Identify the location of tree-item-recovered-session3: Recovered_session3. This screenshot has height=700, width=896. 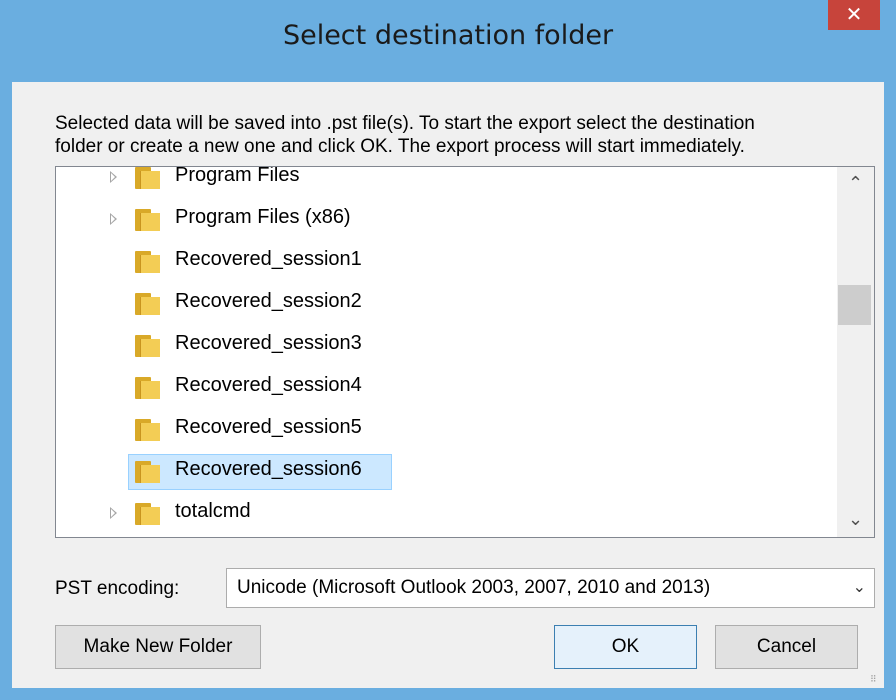
(453, 347).